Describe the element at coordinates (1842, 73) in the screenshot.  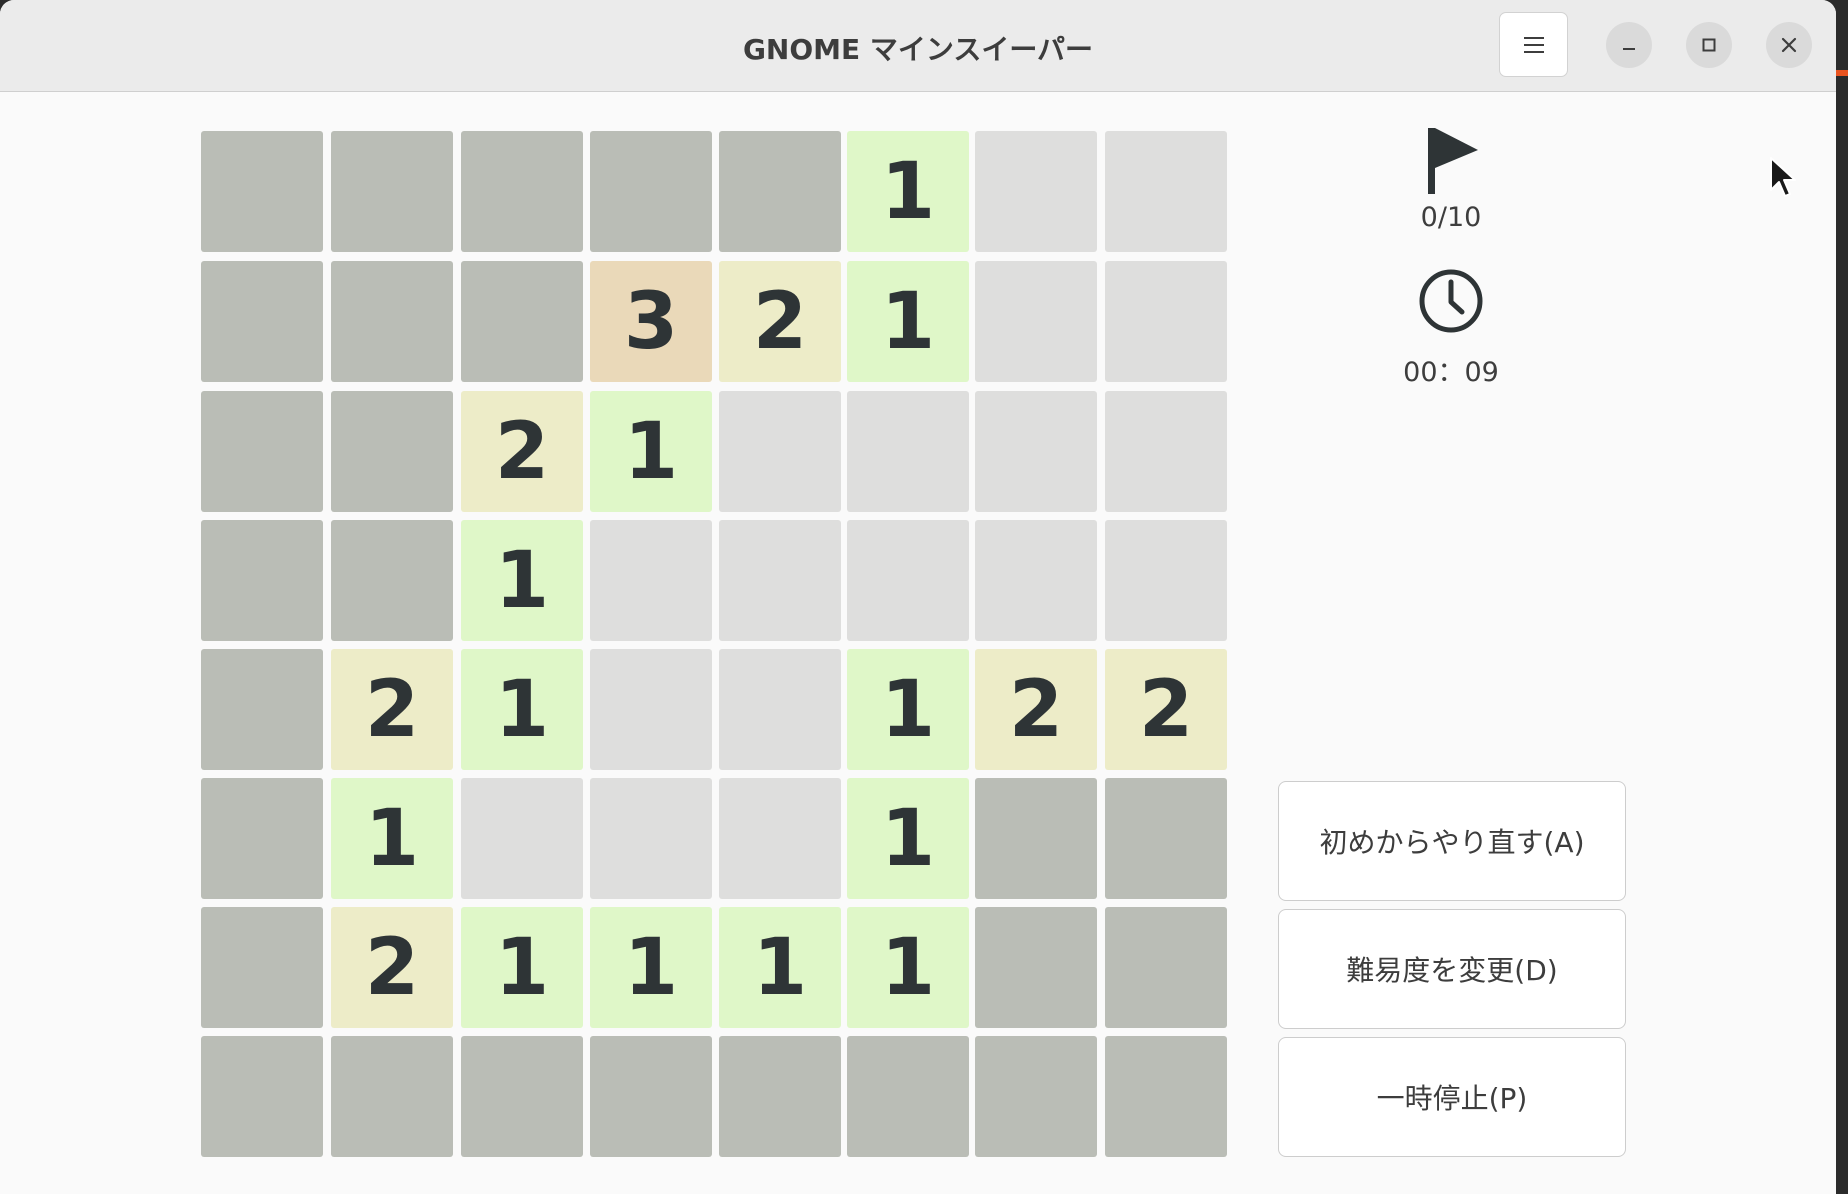
I see `background-accent` at that location.